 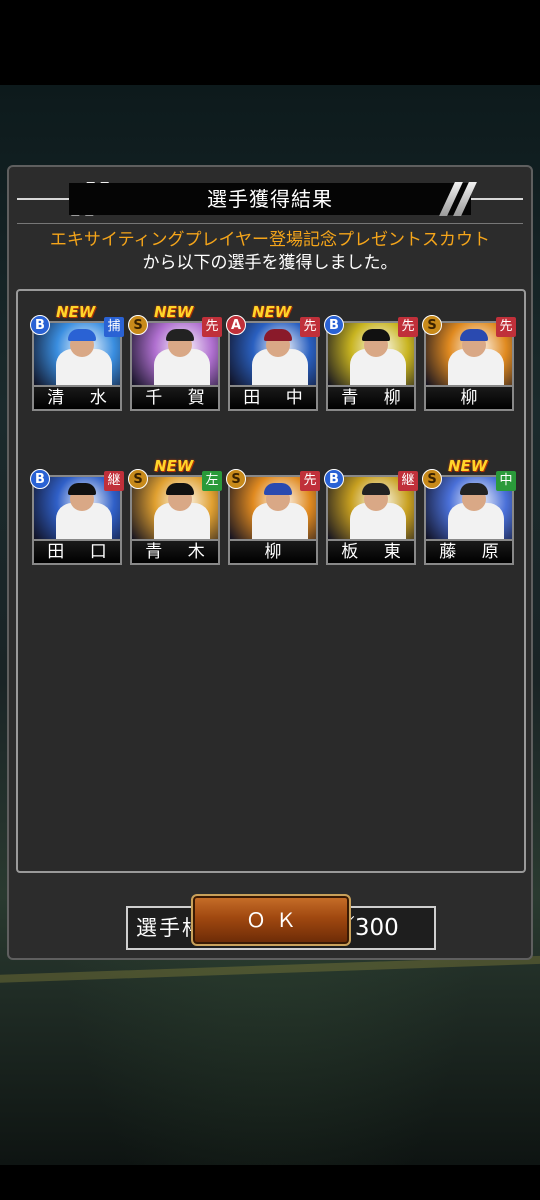 What do you see at coordinates (469, 553) in the screenshot?
I see `player-name: 藤 原` at bounding box center [469, 553].